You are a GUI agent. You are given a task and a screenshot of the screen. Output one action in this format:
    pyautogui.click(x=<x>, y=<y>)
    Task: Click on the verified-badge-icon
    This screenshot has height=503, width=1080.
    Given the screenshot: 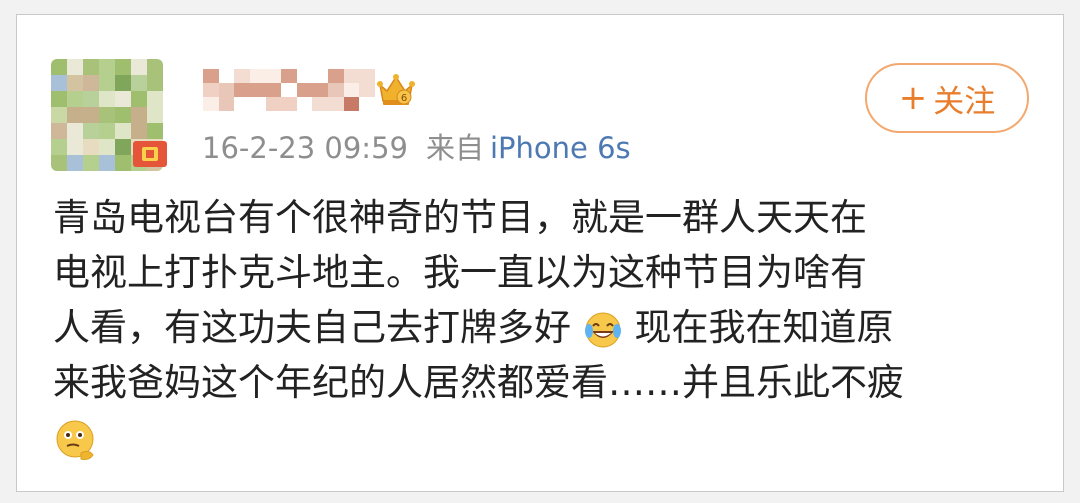 What is the action you would take?
    pyautogui.click(x=150, y=154)
    